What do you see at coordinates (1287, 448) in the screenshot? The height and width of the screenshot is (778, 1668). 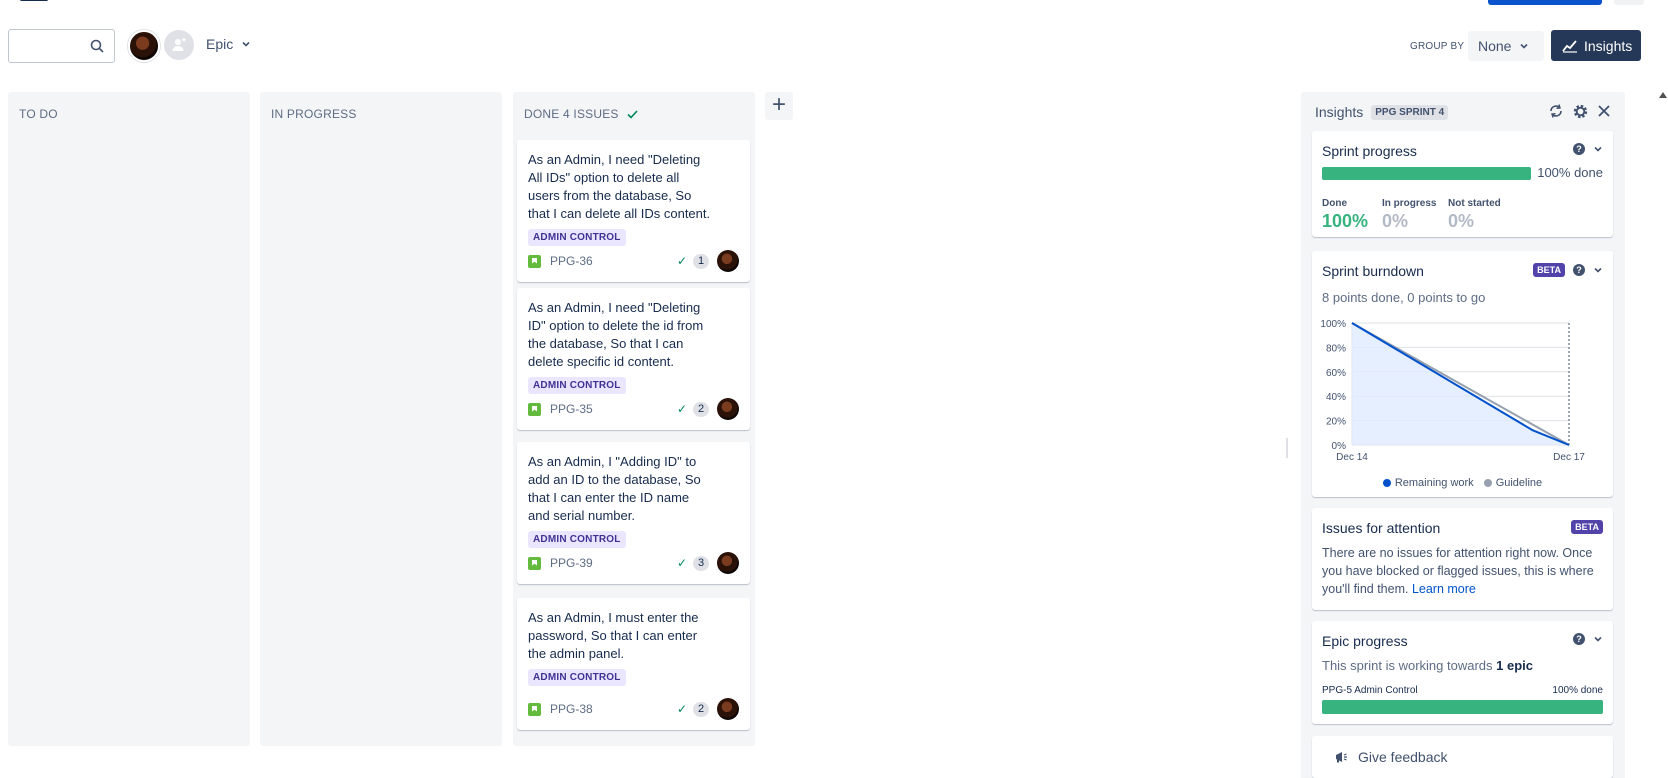 I see `panel-resize-handle` at bounding box center [1287, 448].